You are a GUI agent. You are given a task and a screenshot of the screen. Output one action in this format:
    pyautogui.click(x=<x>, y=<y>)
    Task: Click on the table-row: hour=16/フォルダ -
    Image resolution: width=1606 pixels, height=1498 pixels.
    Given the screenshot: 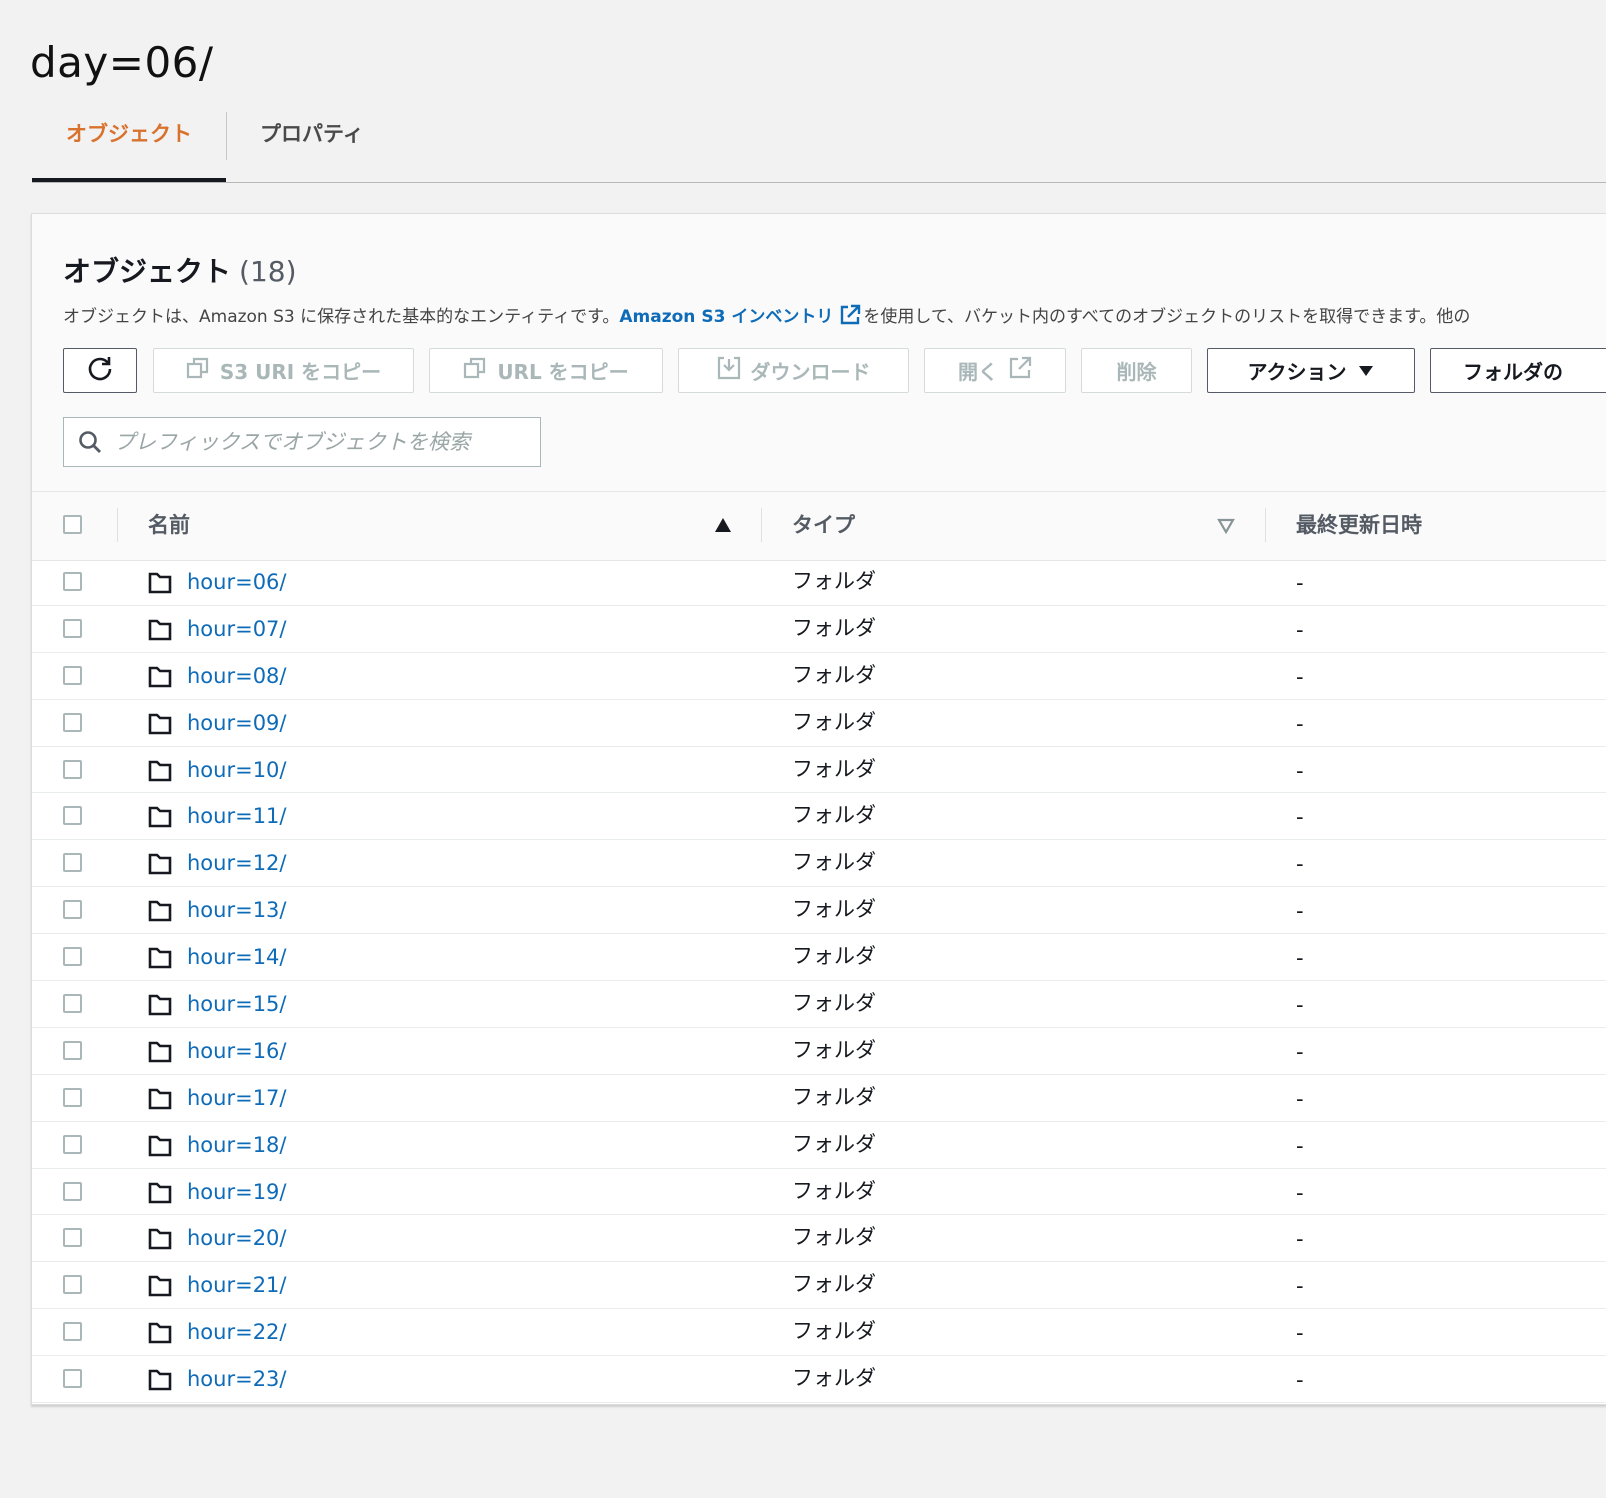 What is the action you would take?
    pyautogui.click(x=819, y=1051)
    